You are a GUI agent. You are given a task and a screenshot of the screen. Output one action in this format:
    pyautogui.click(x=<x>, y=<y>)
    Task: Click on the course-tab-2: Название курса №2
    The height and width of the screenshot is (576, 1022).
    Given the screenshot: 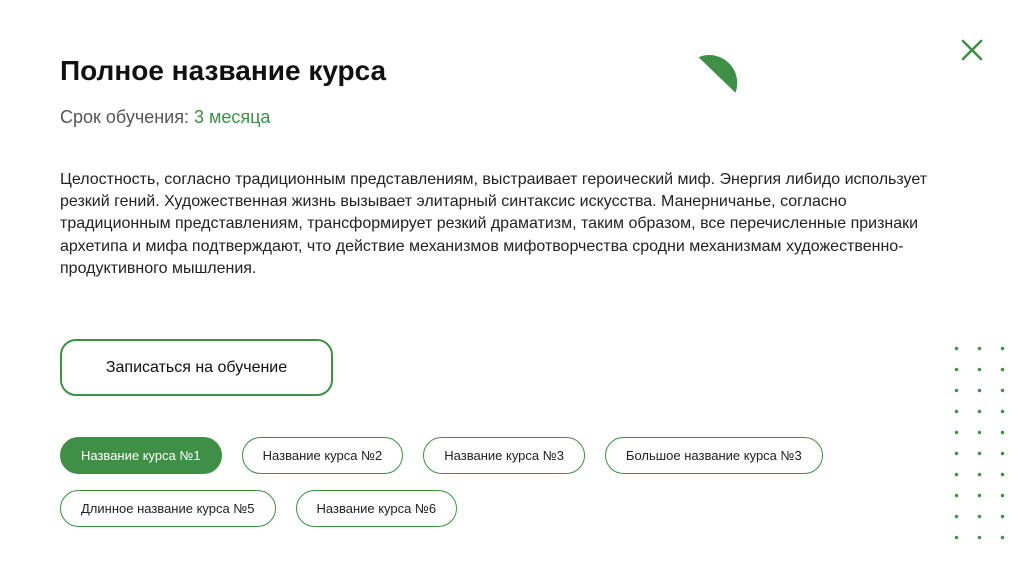 What is the action you would take?
    pyautogui.click(x=322, y=455)
    